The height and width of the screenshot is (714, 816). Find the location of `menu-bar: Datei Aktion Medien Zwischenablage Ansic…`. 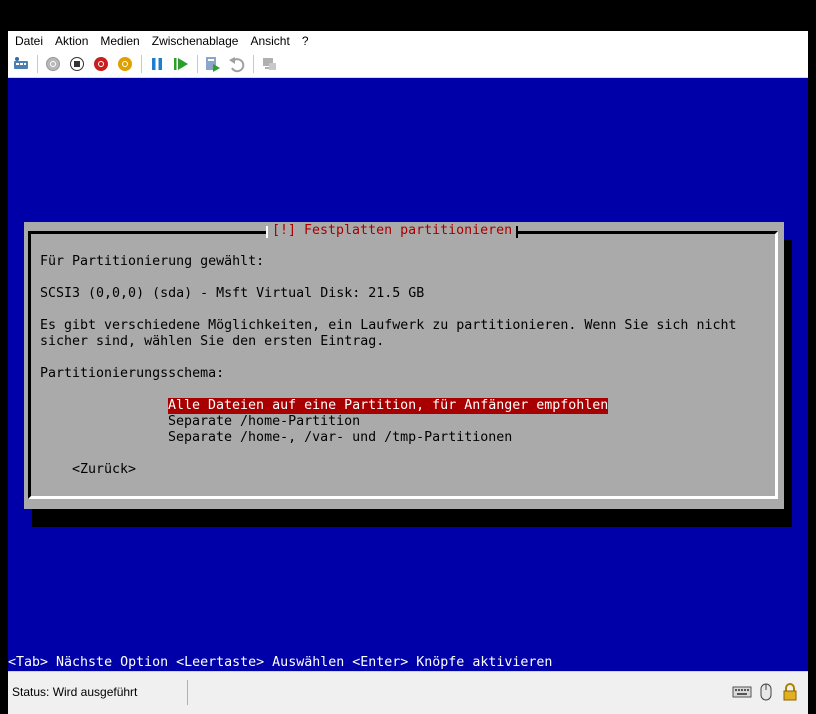

menu-bar: Datei Aktion Medien Zwischenablage Ansic… is located at coordinates (408, 41).